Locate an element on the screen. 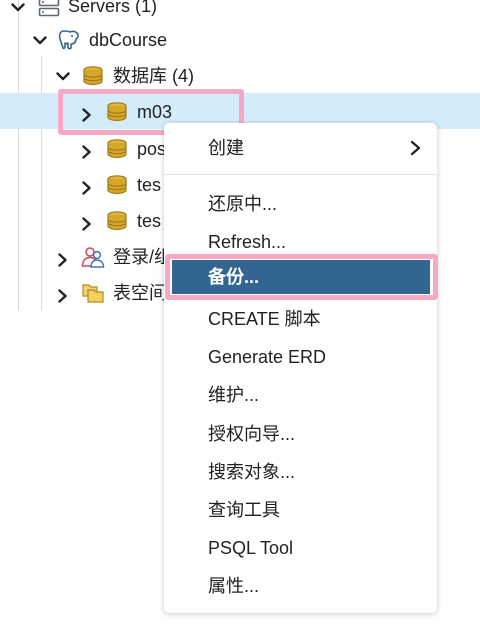 The height and width of the screenshot is (635, 480). tree-node-server: dbCourse is located at coordinates (240, 40).